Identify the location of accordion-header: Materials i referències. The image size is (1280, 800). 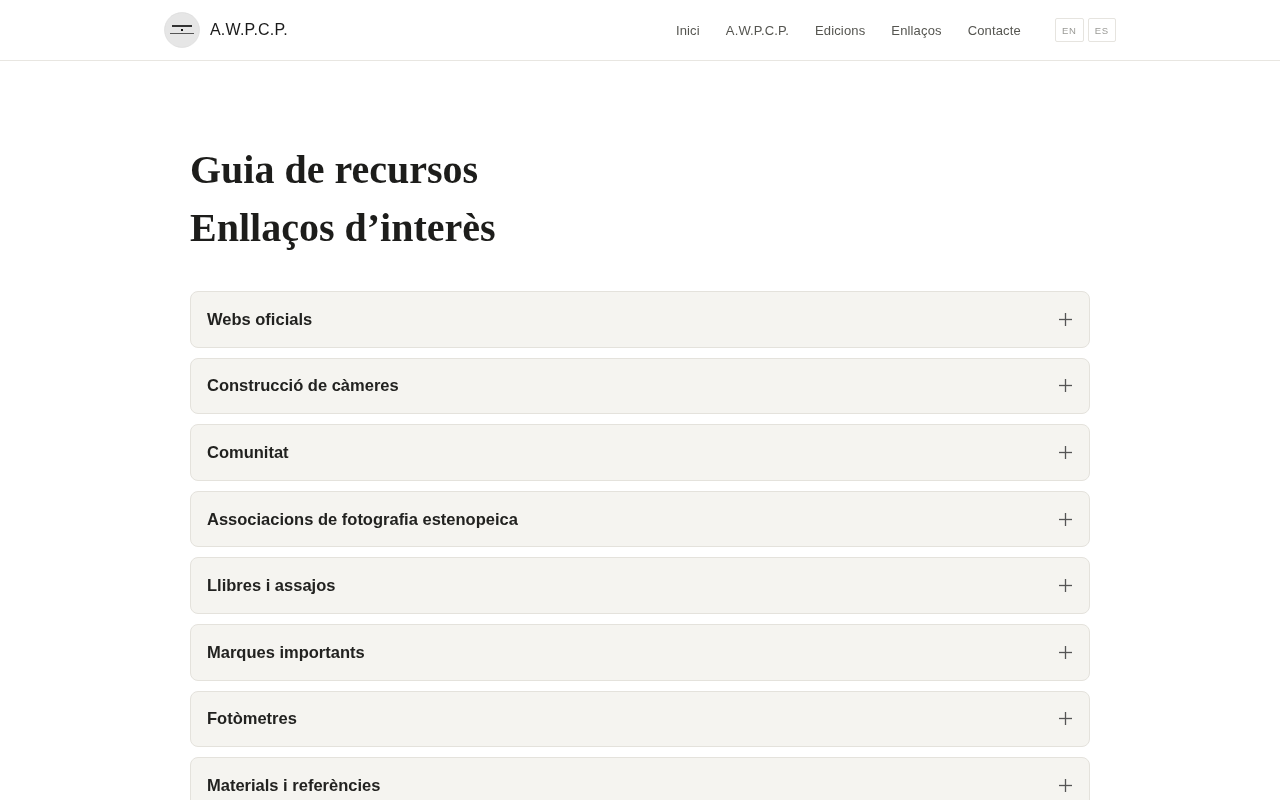
(640, 778).